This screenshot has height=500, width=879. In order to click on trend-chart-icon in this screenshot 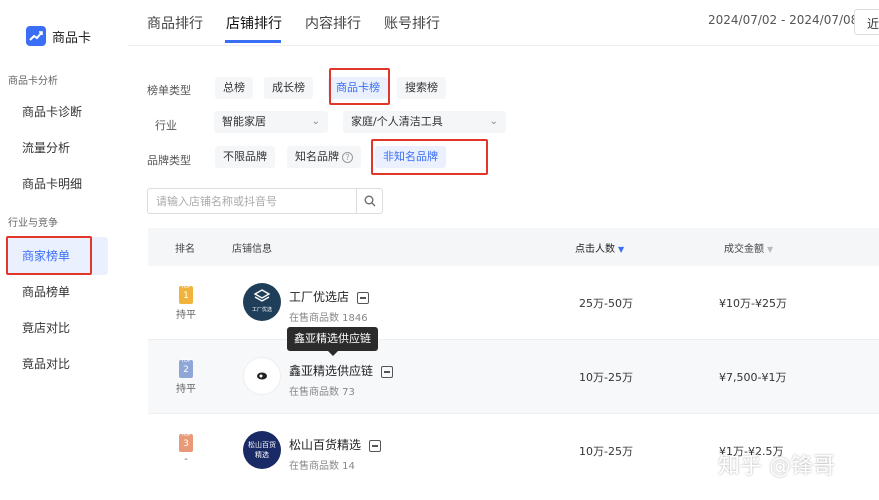, I will do `click(36, 36)`.